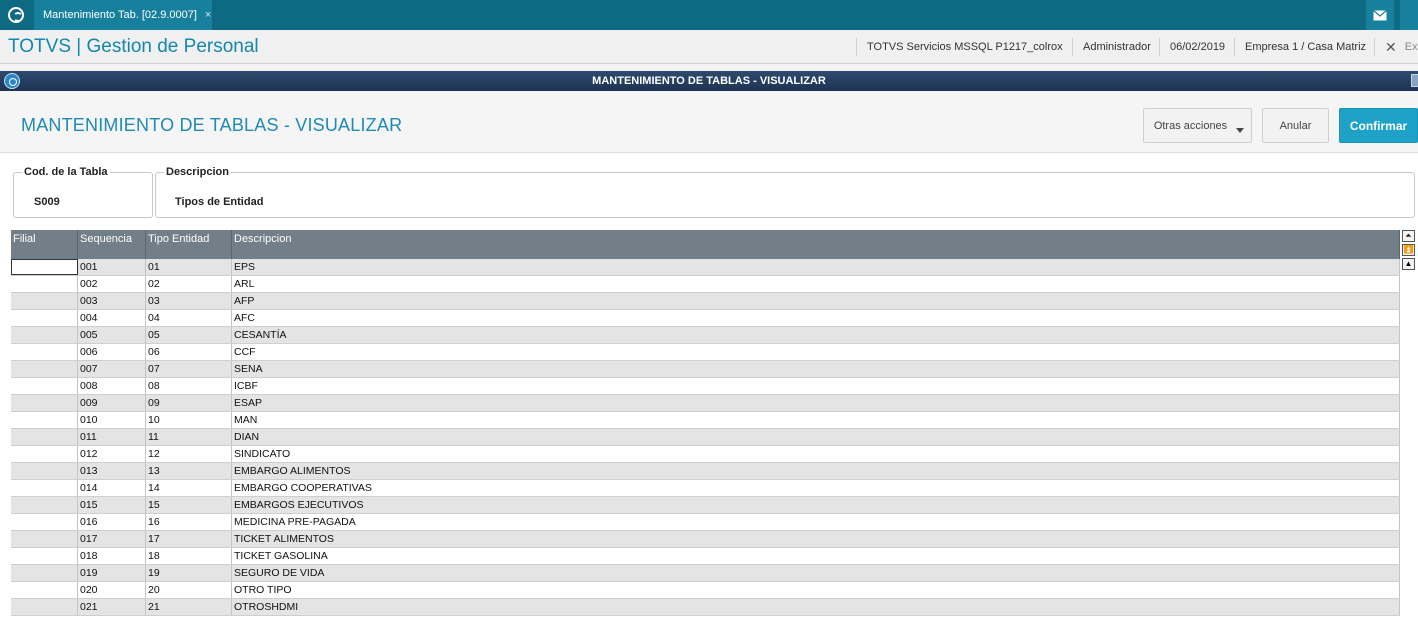  What do you see at coordinates (189, 573) in the screenshot?
I see `cell-tipo-entidad: 19` at bounding box center [189, 573].